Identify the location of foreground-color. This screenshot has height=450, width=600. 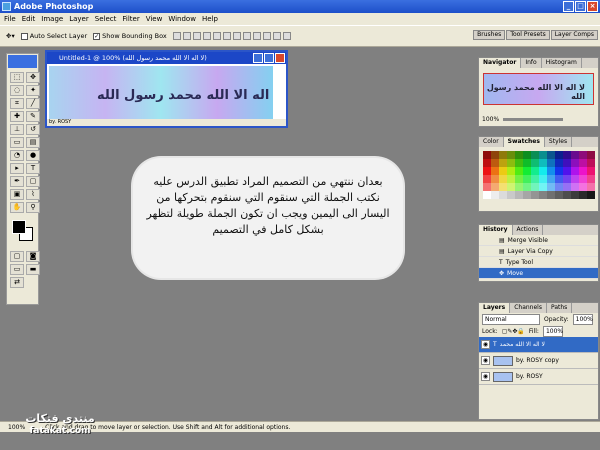
(19, 227).